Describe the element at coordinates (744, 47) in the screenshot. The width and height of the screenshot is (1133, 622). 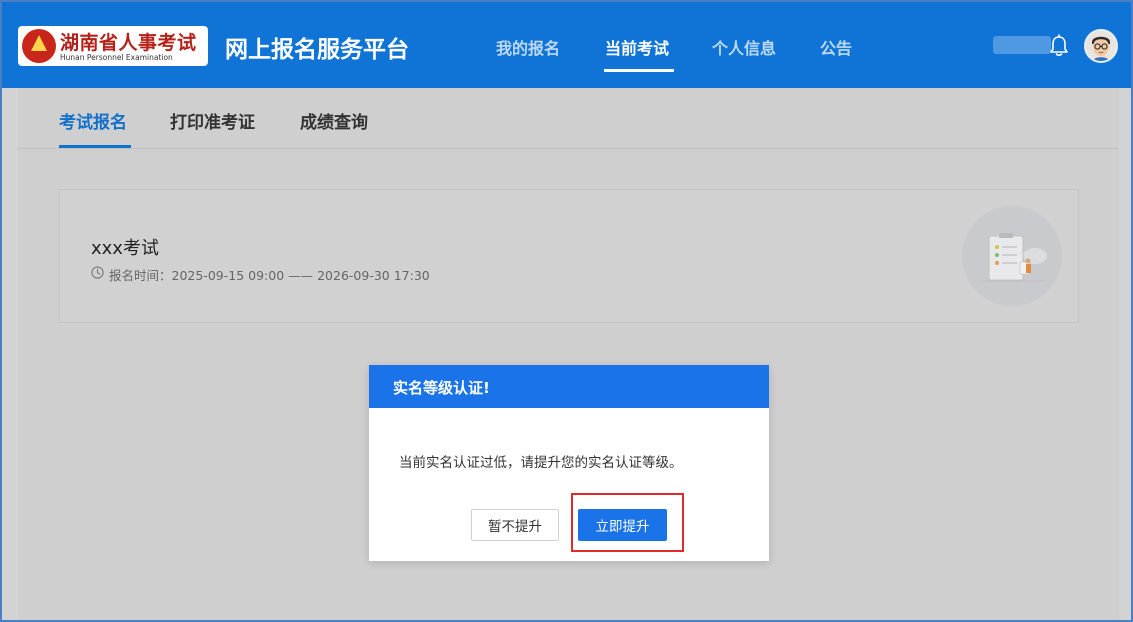
I see `nav-personal-info: 个人信息` at that location.